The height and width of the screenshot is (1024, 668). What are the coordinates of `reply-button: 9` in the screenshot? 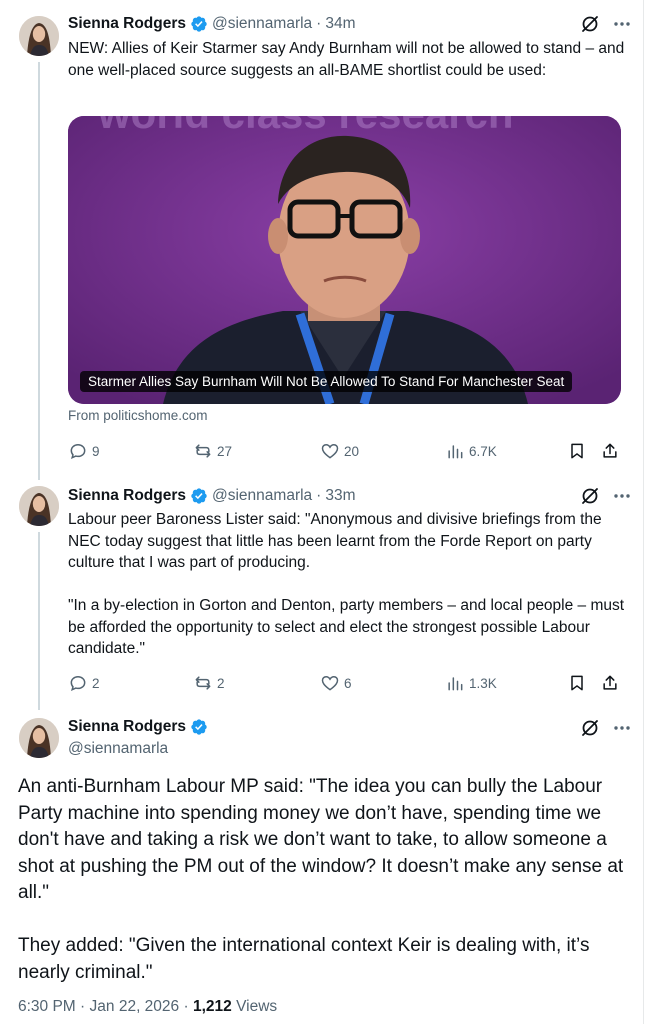 It's located at (84, 451).